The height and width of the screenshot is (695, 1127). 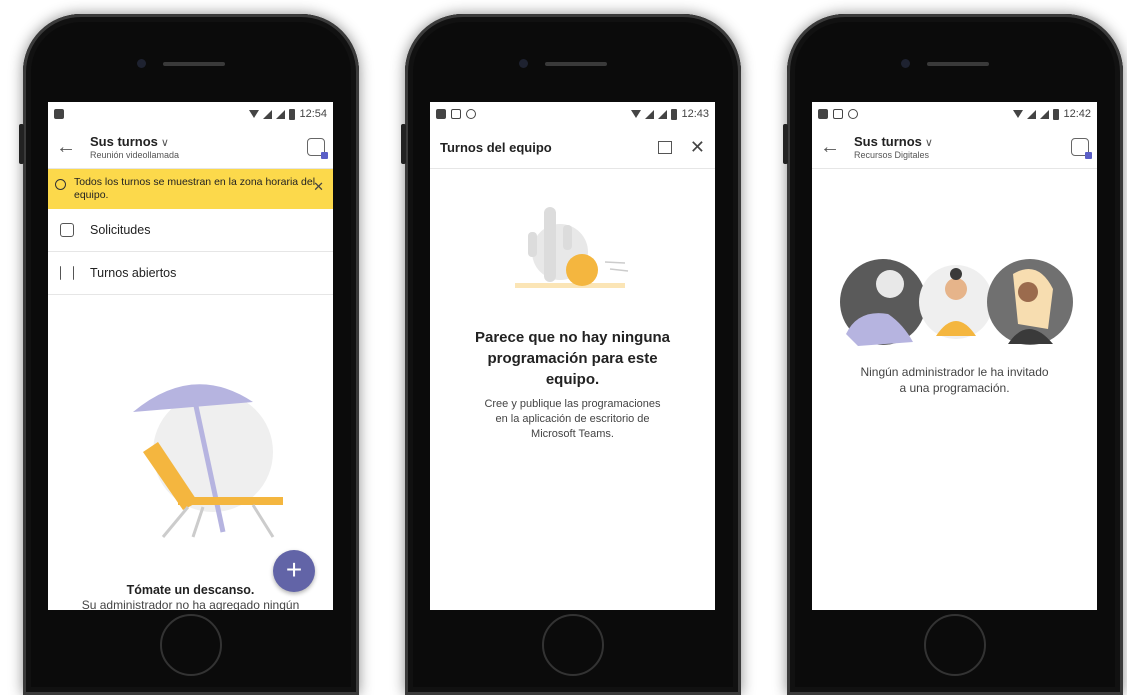 What do you see at coordinates (190, 230) in the screenshot?
I see `requests-row: Solicitudes` at bounding box center [190, 230].